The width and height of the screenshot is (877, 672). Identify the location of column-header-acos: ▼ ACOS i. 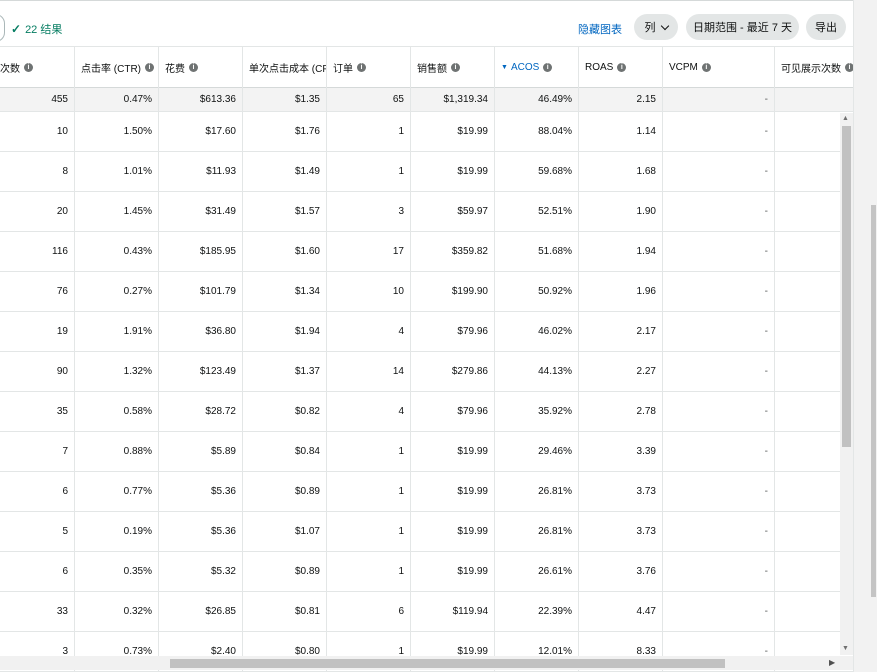
(536, 67).